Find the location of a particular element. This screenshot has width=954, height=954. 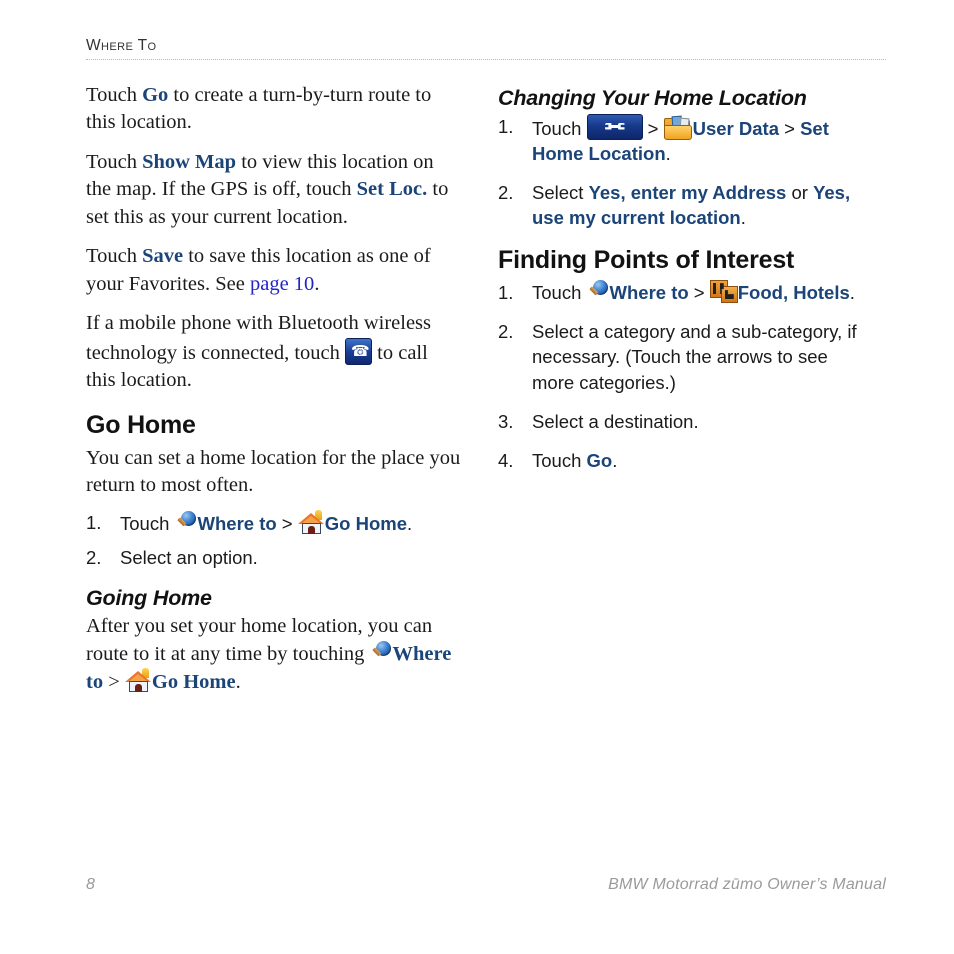

book-title: BMW Motorrad zūmo Owner’s Manual is located at coordinates (747, 884).